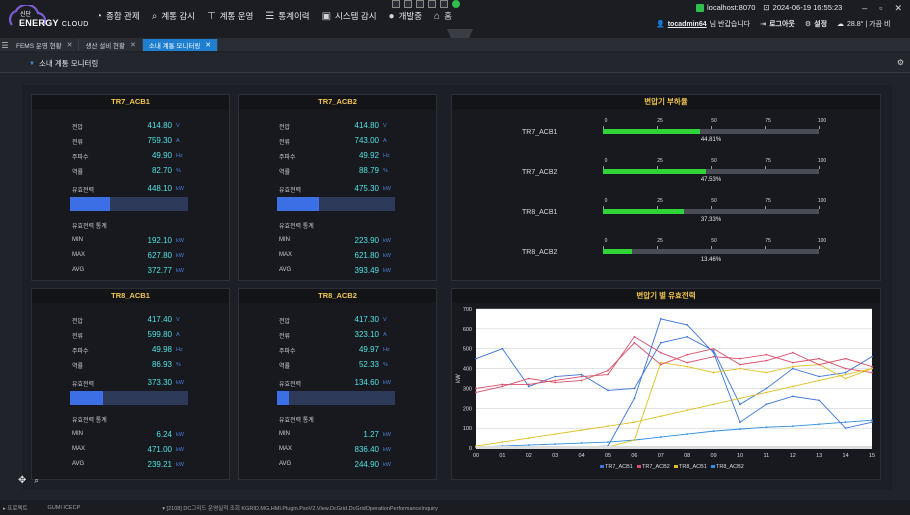 The height and width of the screenshot is (515, 910). What do you see at coordinates (661, 456) in the screenshot?
I see `x-tick-label: 07` at bounding box center [661, 456].